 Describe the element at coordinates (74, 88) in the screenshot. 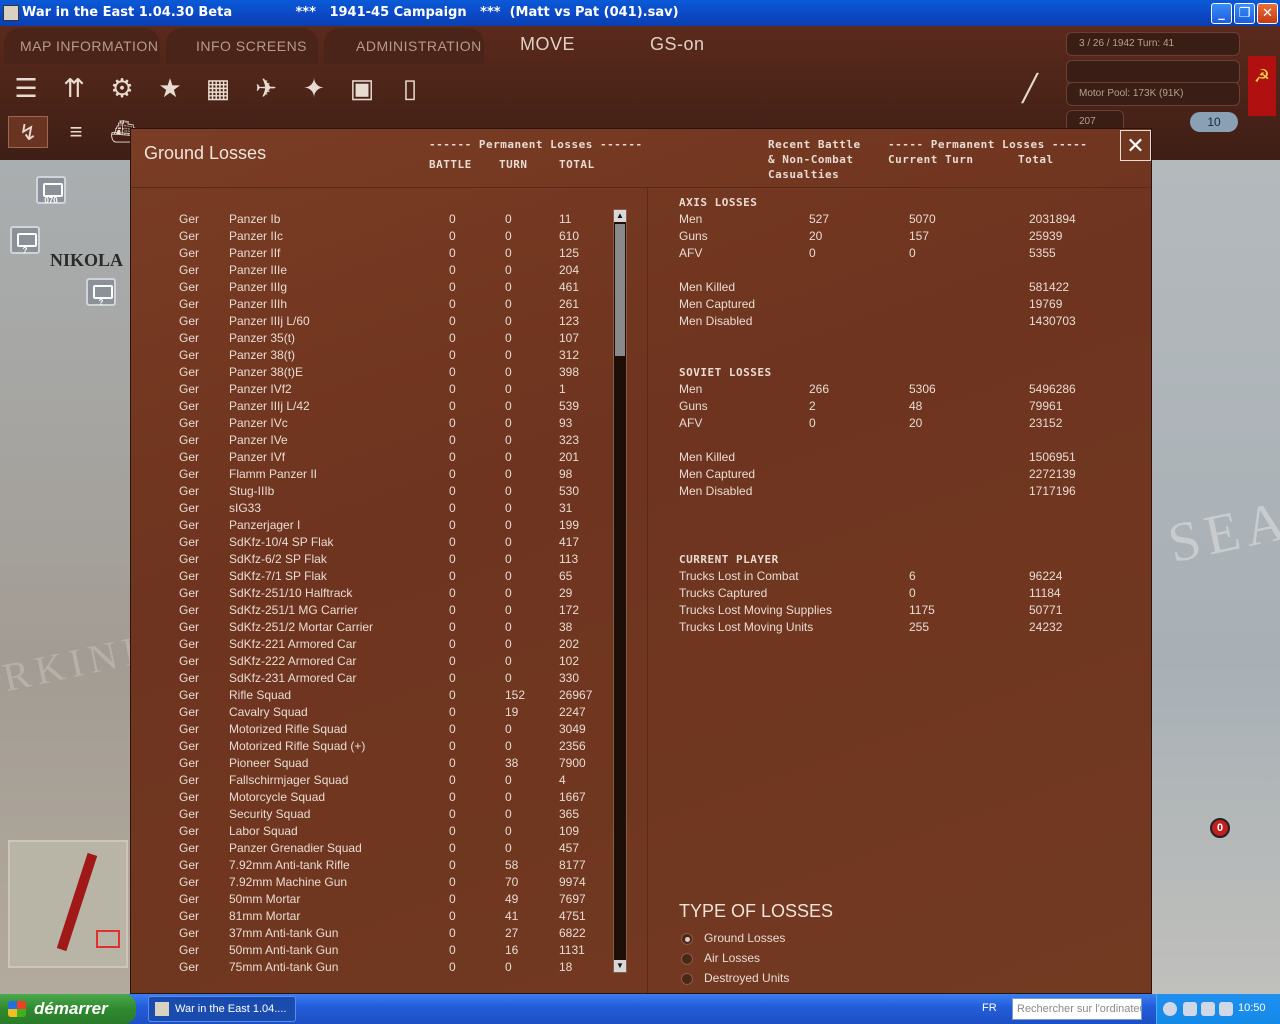

I see `unit-arrows-icon: ⇈` at that location.